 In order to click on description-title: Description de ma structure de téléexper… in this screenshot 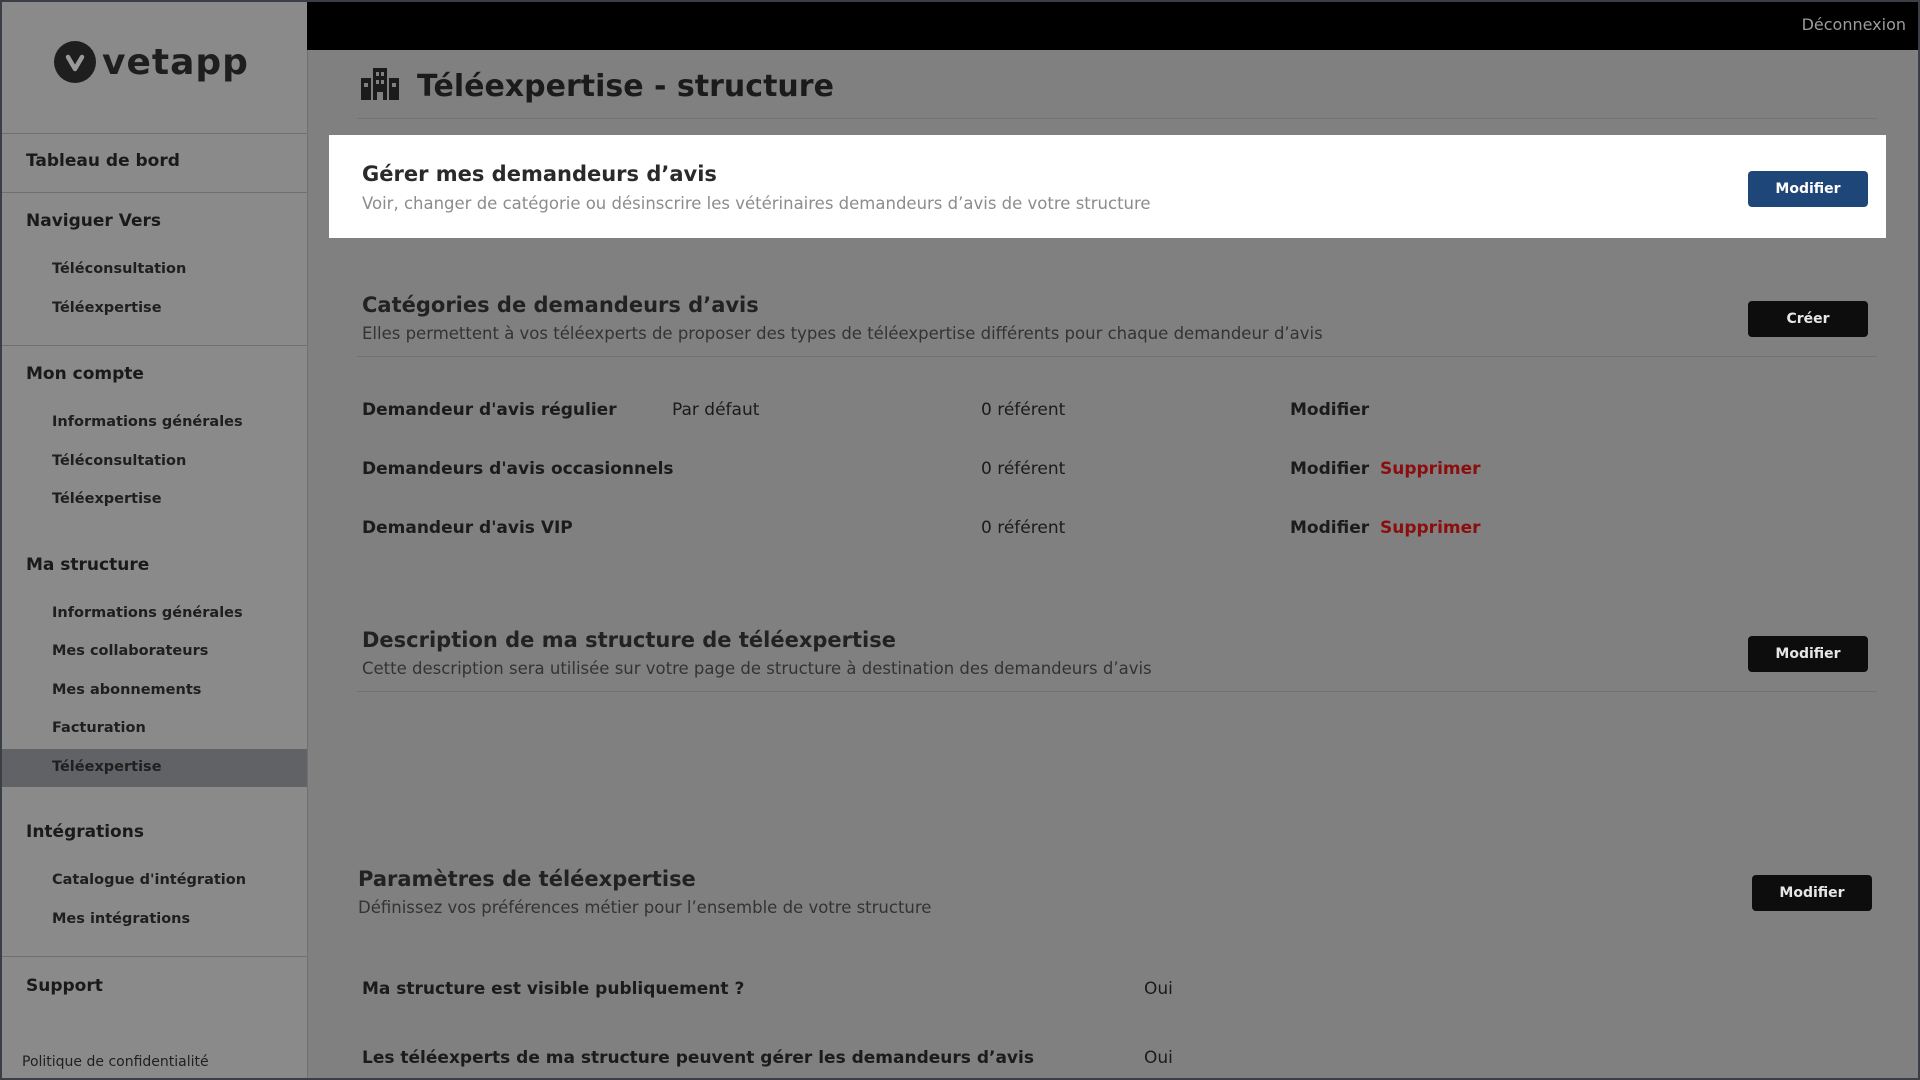, I will do `click(629, 640)`.